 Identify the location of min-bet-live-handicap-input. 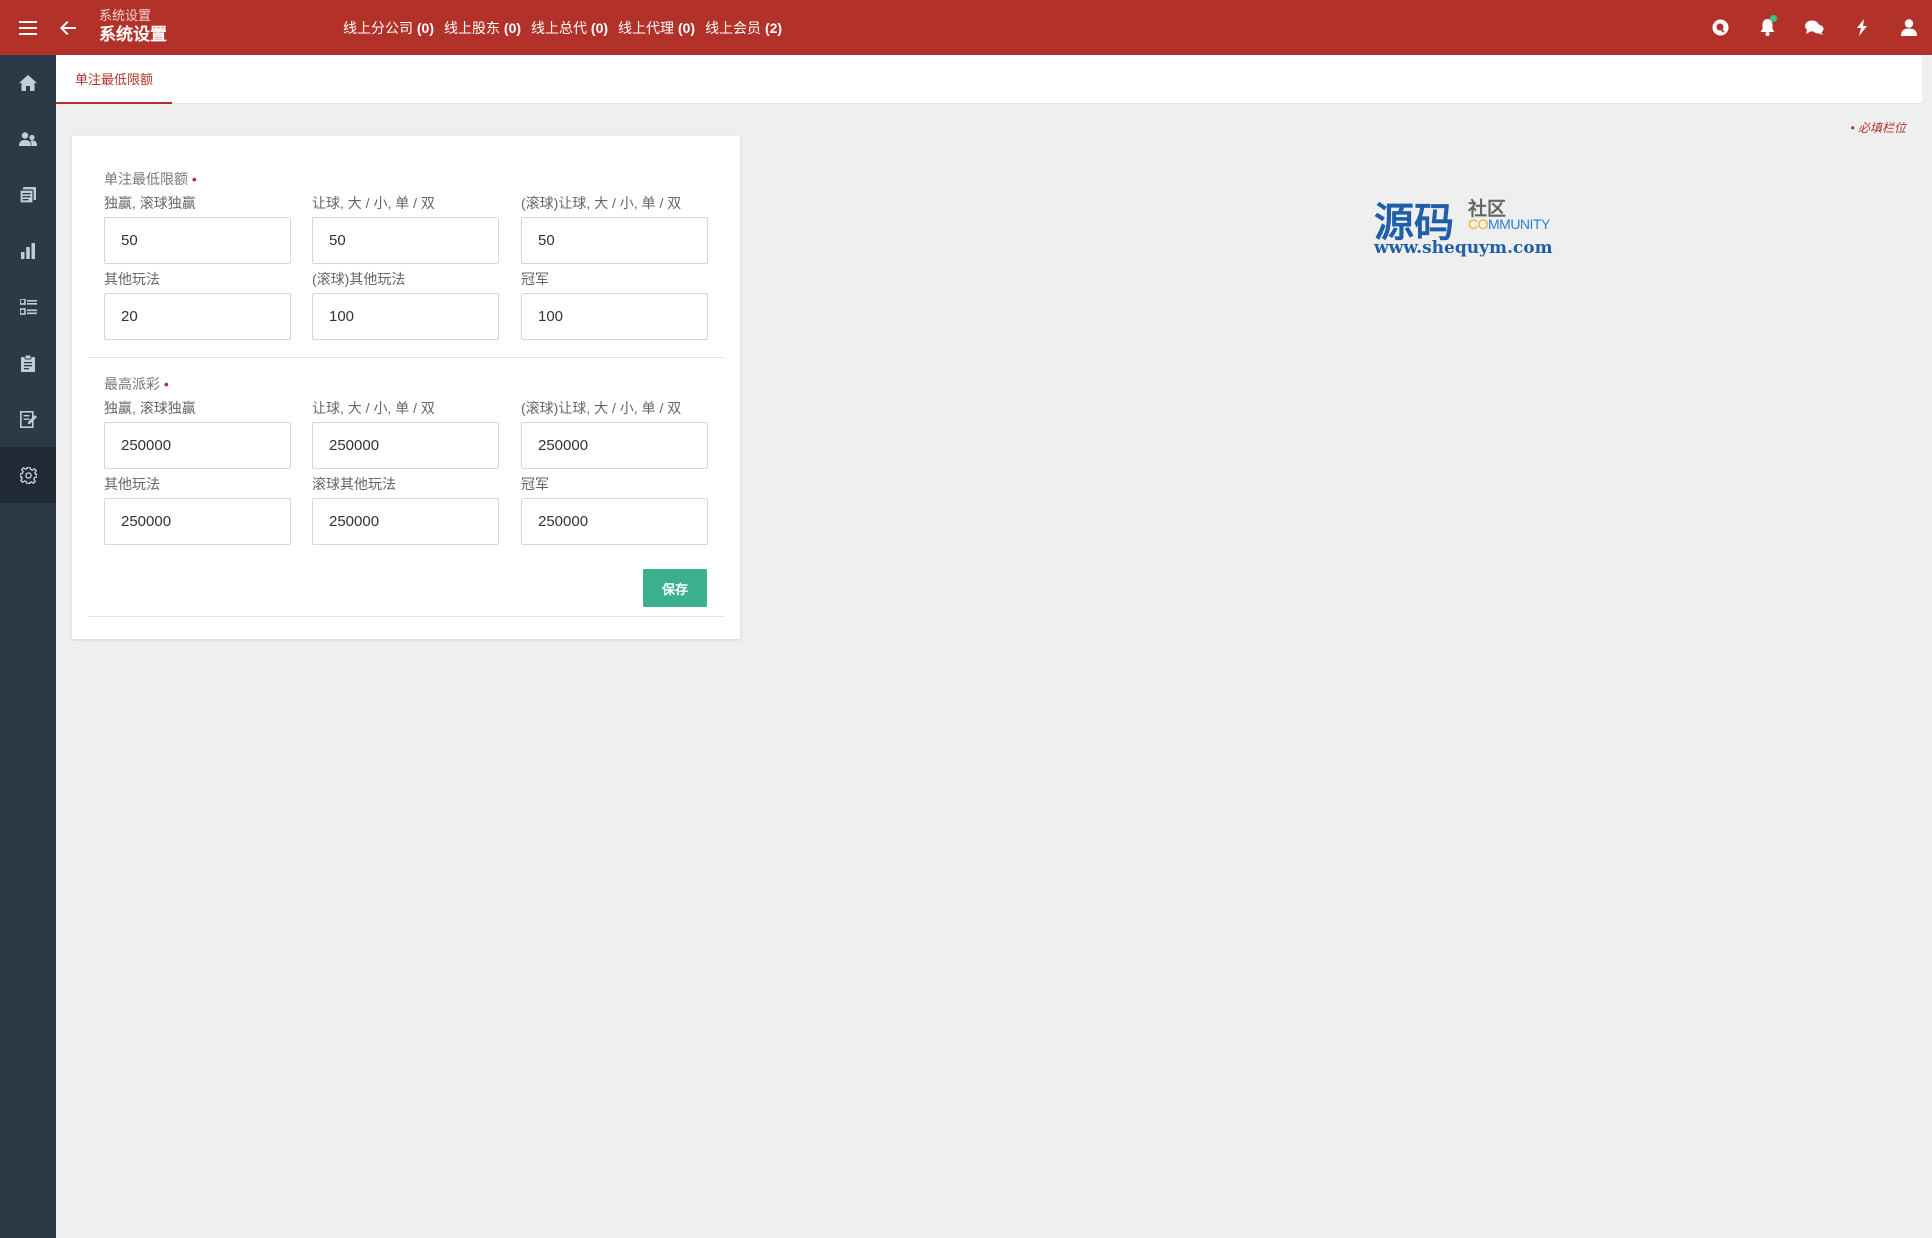
(614, 240).